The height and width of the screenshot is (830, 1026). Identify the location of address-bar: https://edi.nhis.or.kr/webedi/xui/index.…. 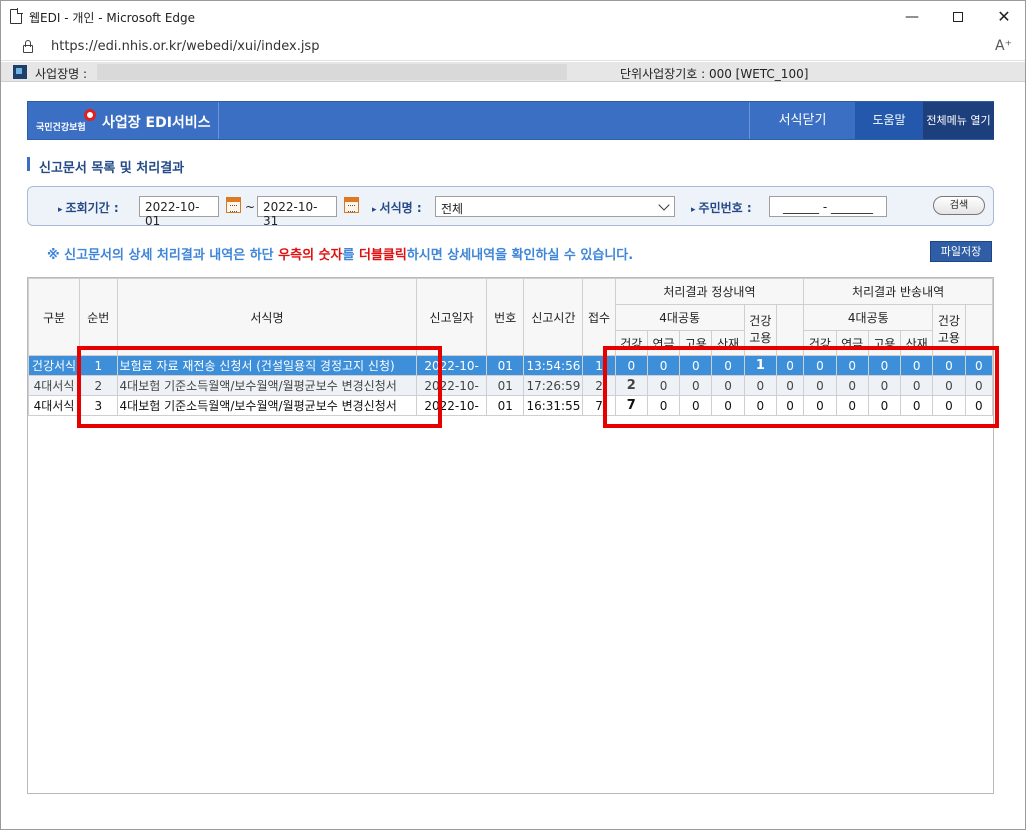
(513, 47).